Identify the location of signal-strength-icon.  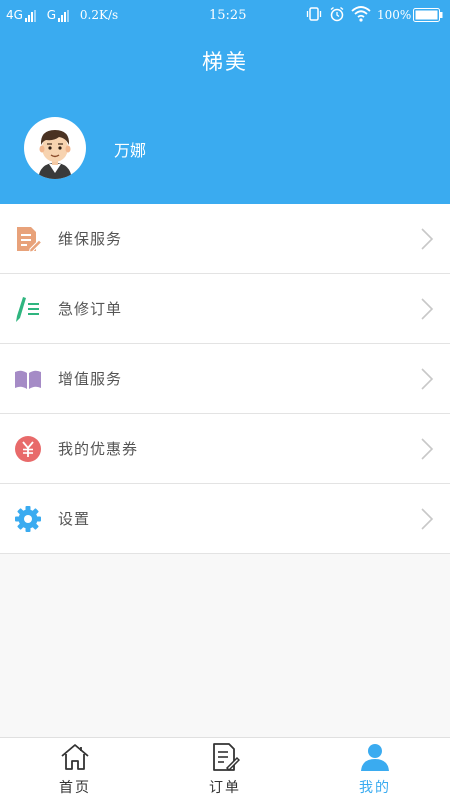
(30, 15).